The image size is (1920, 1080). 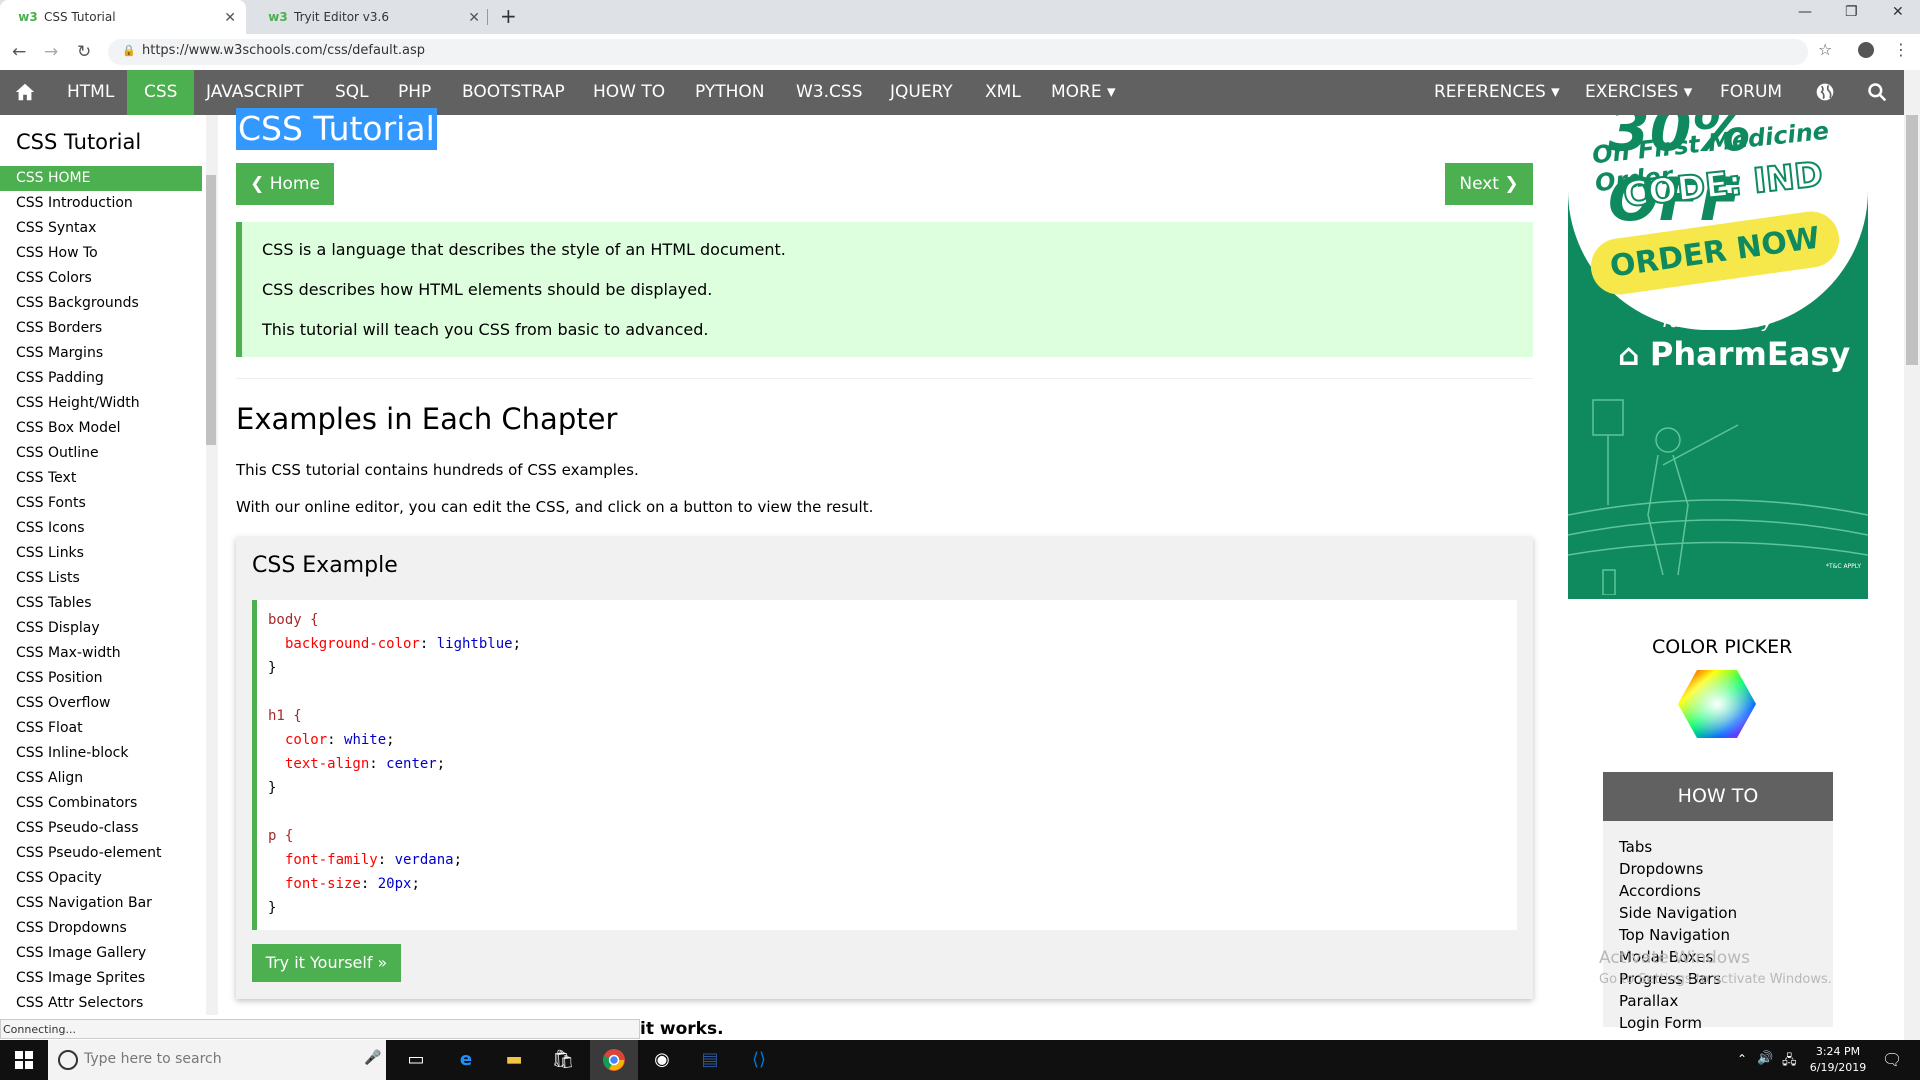 I want to click on sidebar-item: CSS Navigation Bar, so click(x=101, y=903).